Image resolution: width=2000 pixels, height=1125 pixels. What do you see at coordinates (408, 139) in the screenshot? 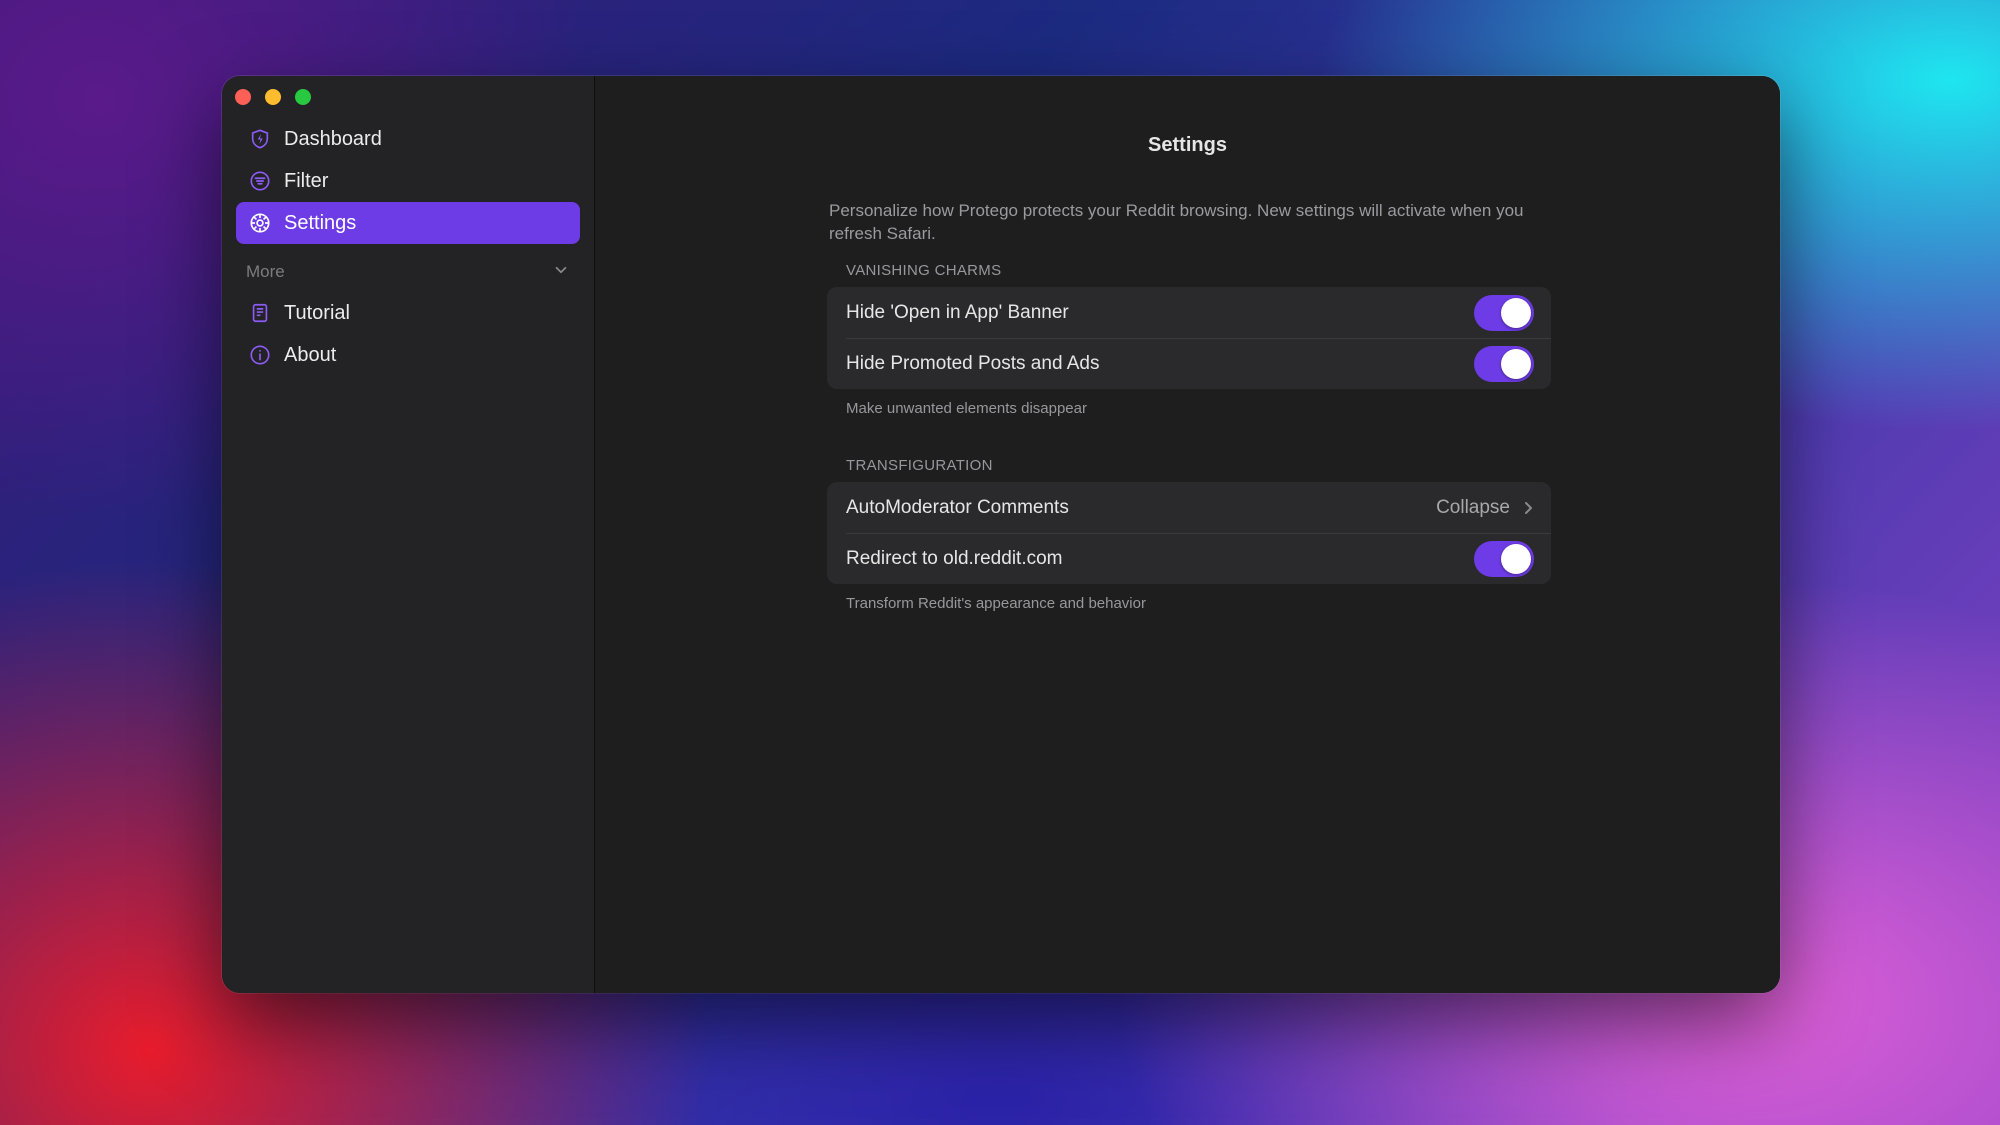
I see `sidebar-item-dashboard: Dashboard` at bounding box center [408, 139].